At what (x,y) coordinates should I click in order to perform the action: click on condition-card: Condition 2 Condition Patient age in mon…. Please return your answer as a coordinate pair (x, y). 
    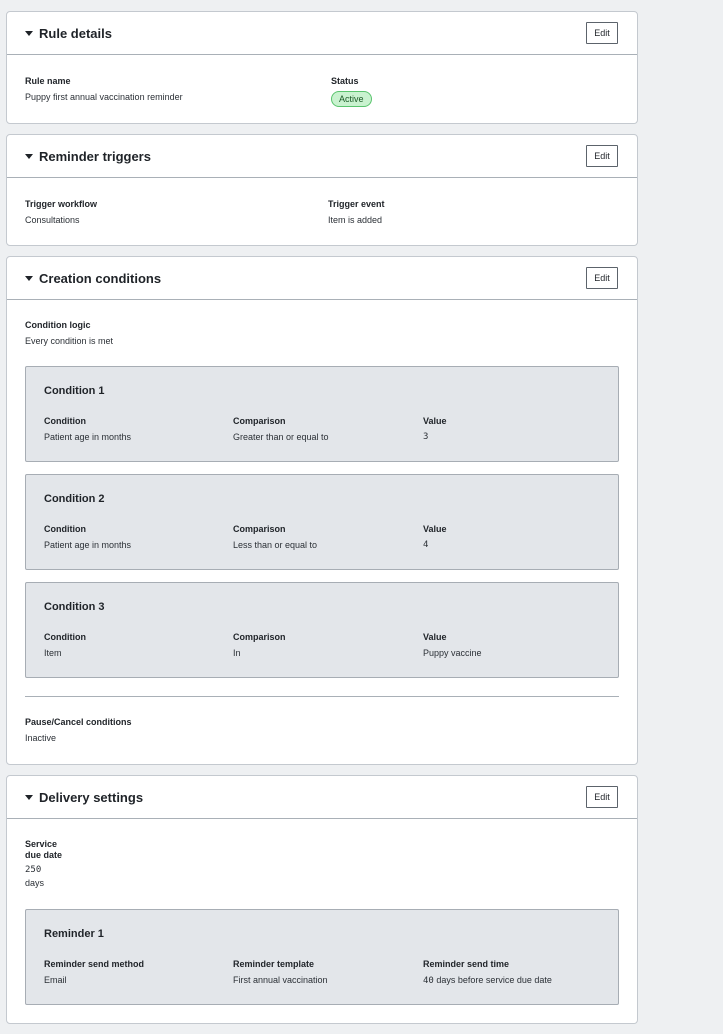
    Looking at the image, I should click on (322, 522).